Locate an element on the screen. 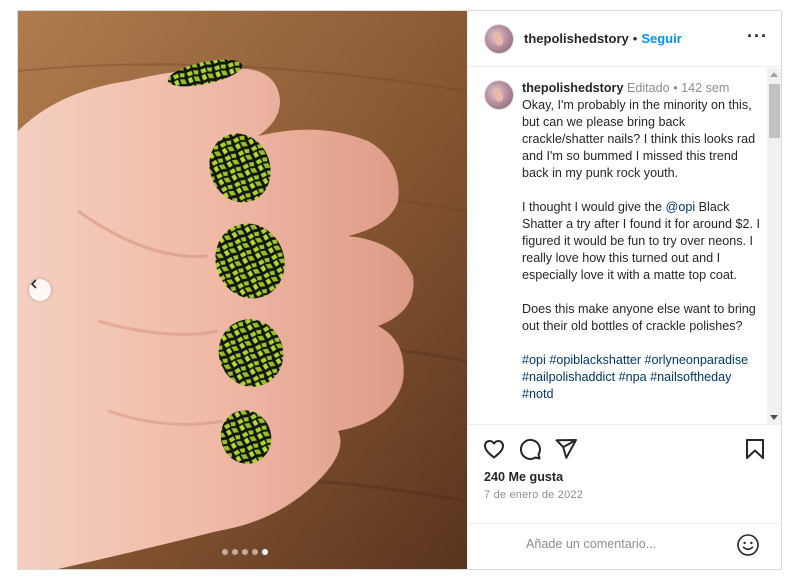 This screenshot has width=800, height=580. bookmark-icon is located at coordinates (755, 449).